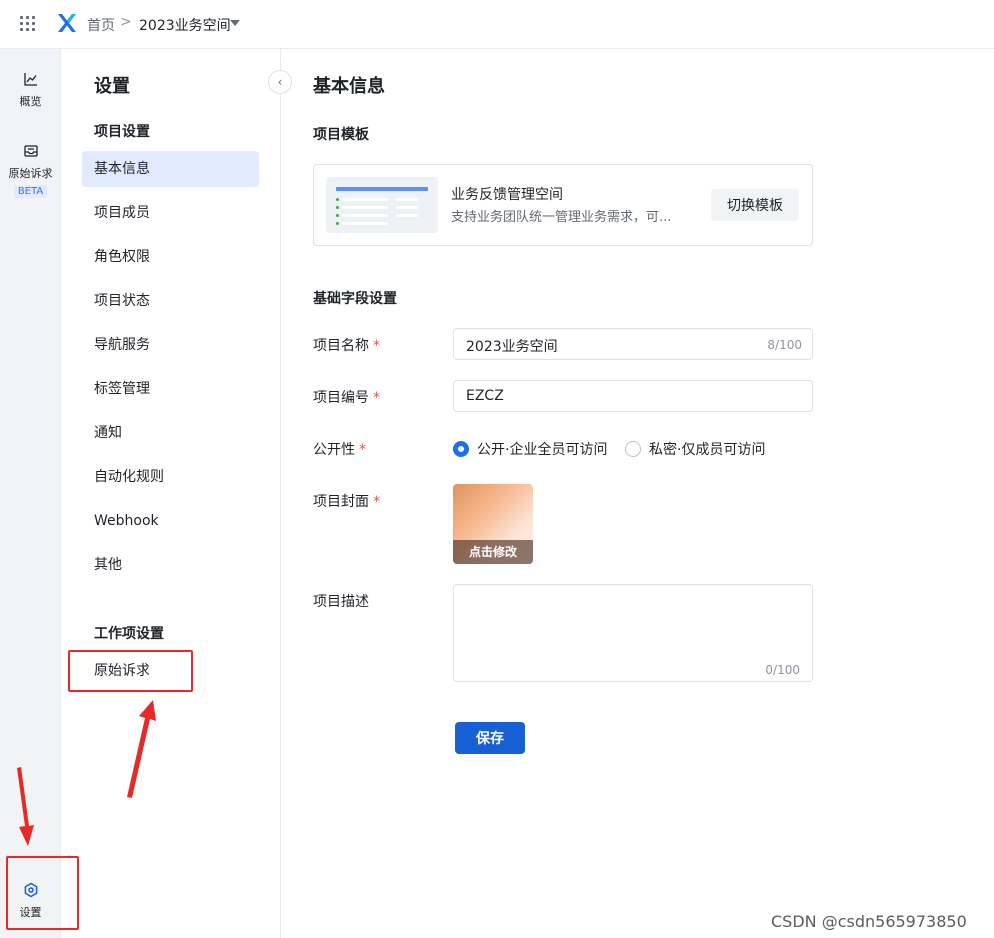  Describe the element at coordinates (30, 493) in the screenshot. I see `left-rail: 概览 原始诉求 BETA 设置` at that location.